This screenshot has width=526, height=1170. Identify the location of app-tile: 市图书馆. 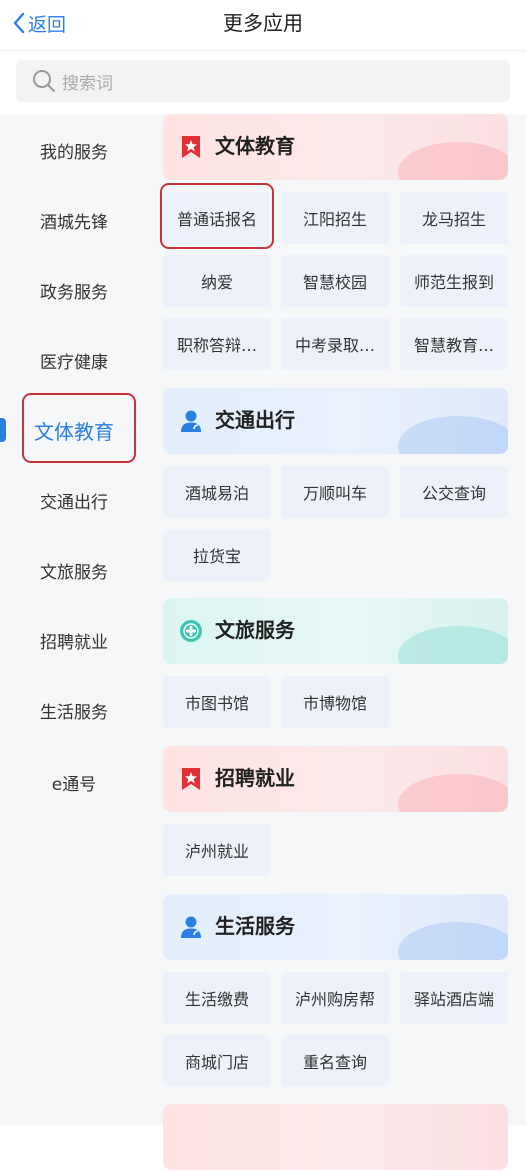
(217, 702).